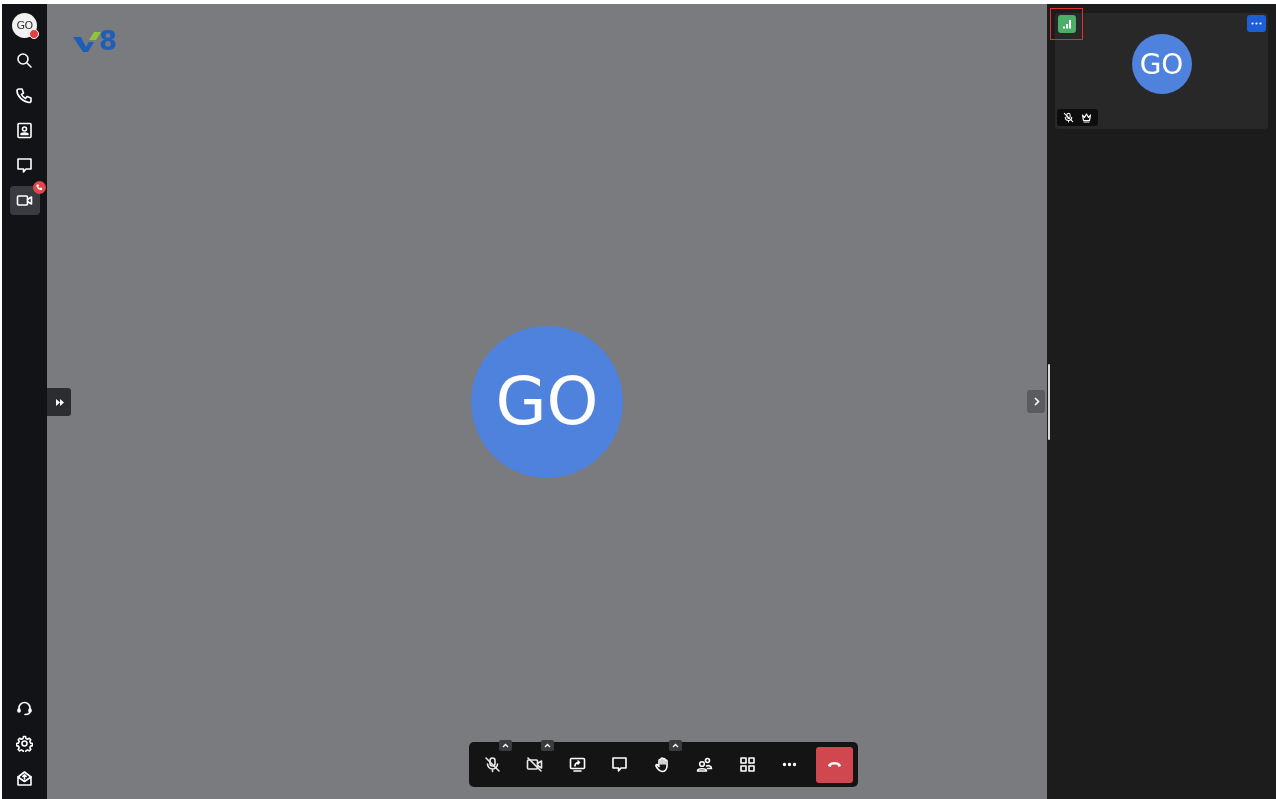 Image resolution: width=1276 pixels, height=799 pixels. What do you see at coordinates (24, 708) in the screenshot?
I see `headset-icon` at bounding box center [24, 708].